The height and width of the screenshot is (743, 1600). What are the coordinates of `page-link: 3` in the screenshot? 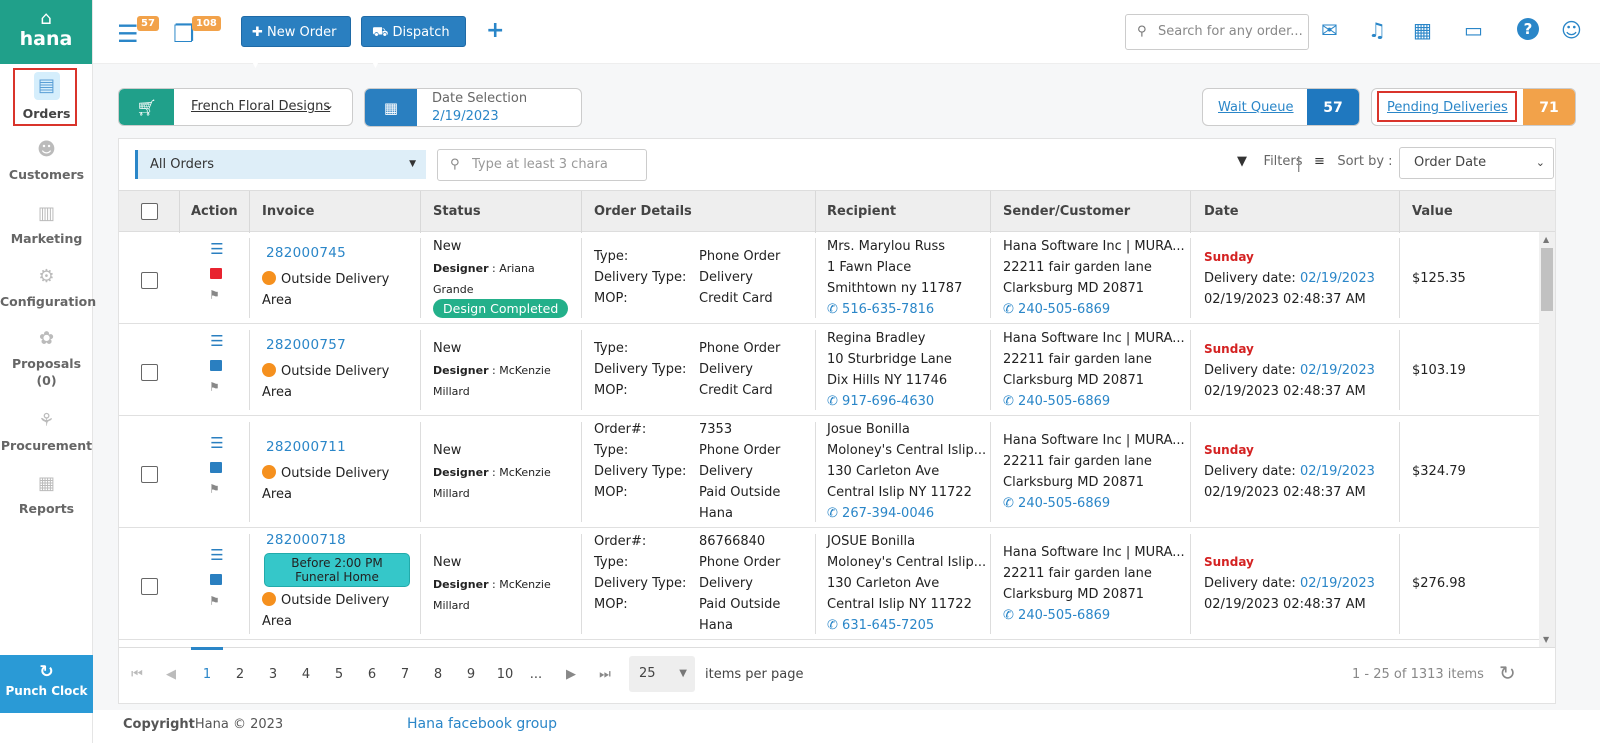 It's located at (273, 674).